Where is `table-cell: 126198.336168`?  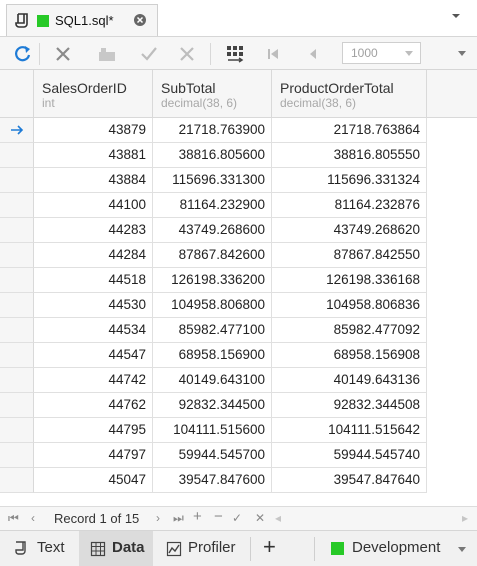 table-cell: 126198.336168 is located at coordinates (349, 280).